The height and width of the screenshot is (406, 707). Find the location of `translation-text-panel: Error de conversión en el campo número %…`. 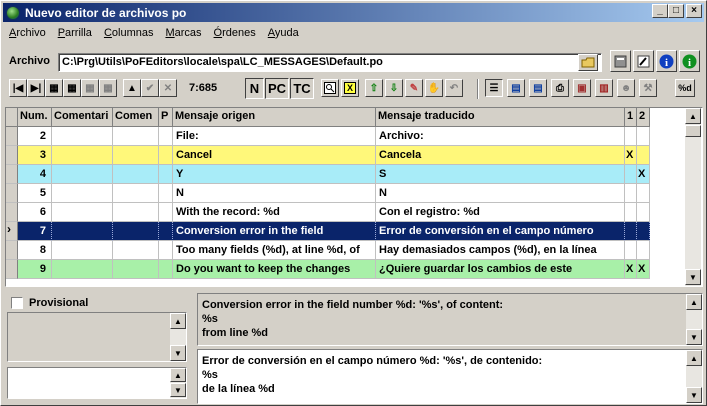

translation-text-panel: Error de conversión en el campo número %… is located at coordinates (450, 376).